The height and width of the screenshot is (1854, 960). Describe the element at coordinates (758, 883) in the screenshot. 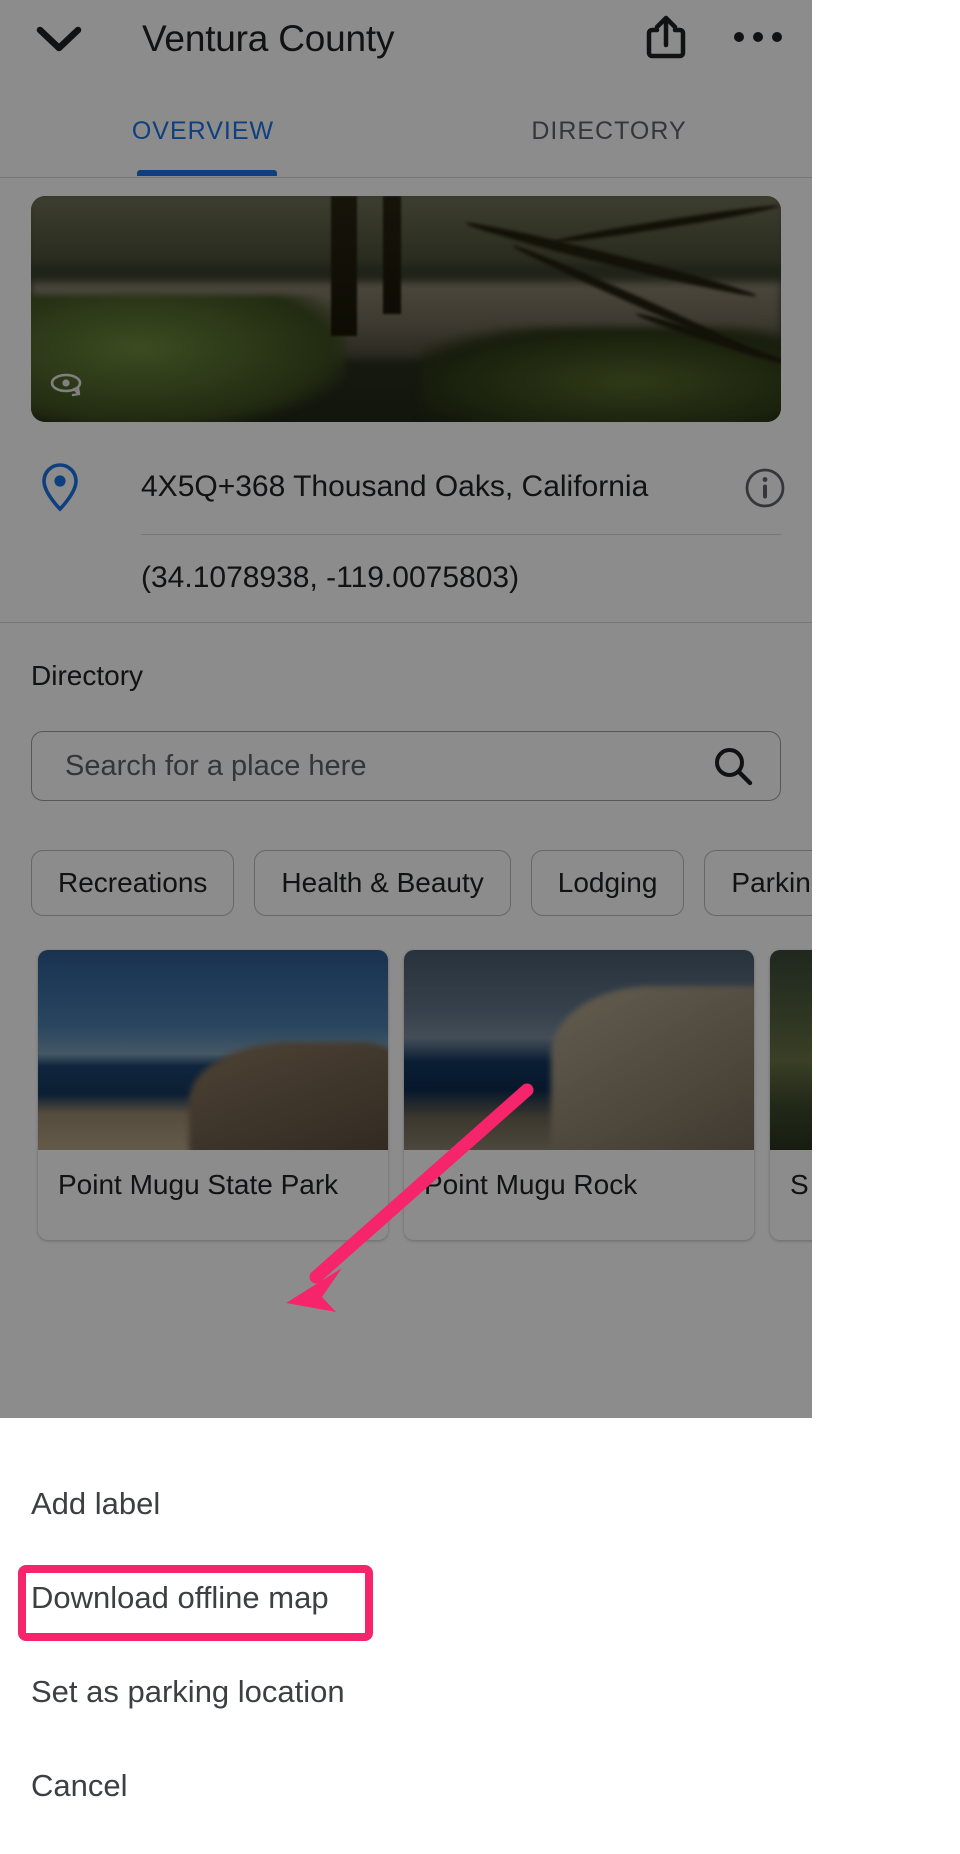

I see `chip-parking: Parking` at that location.